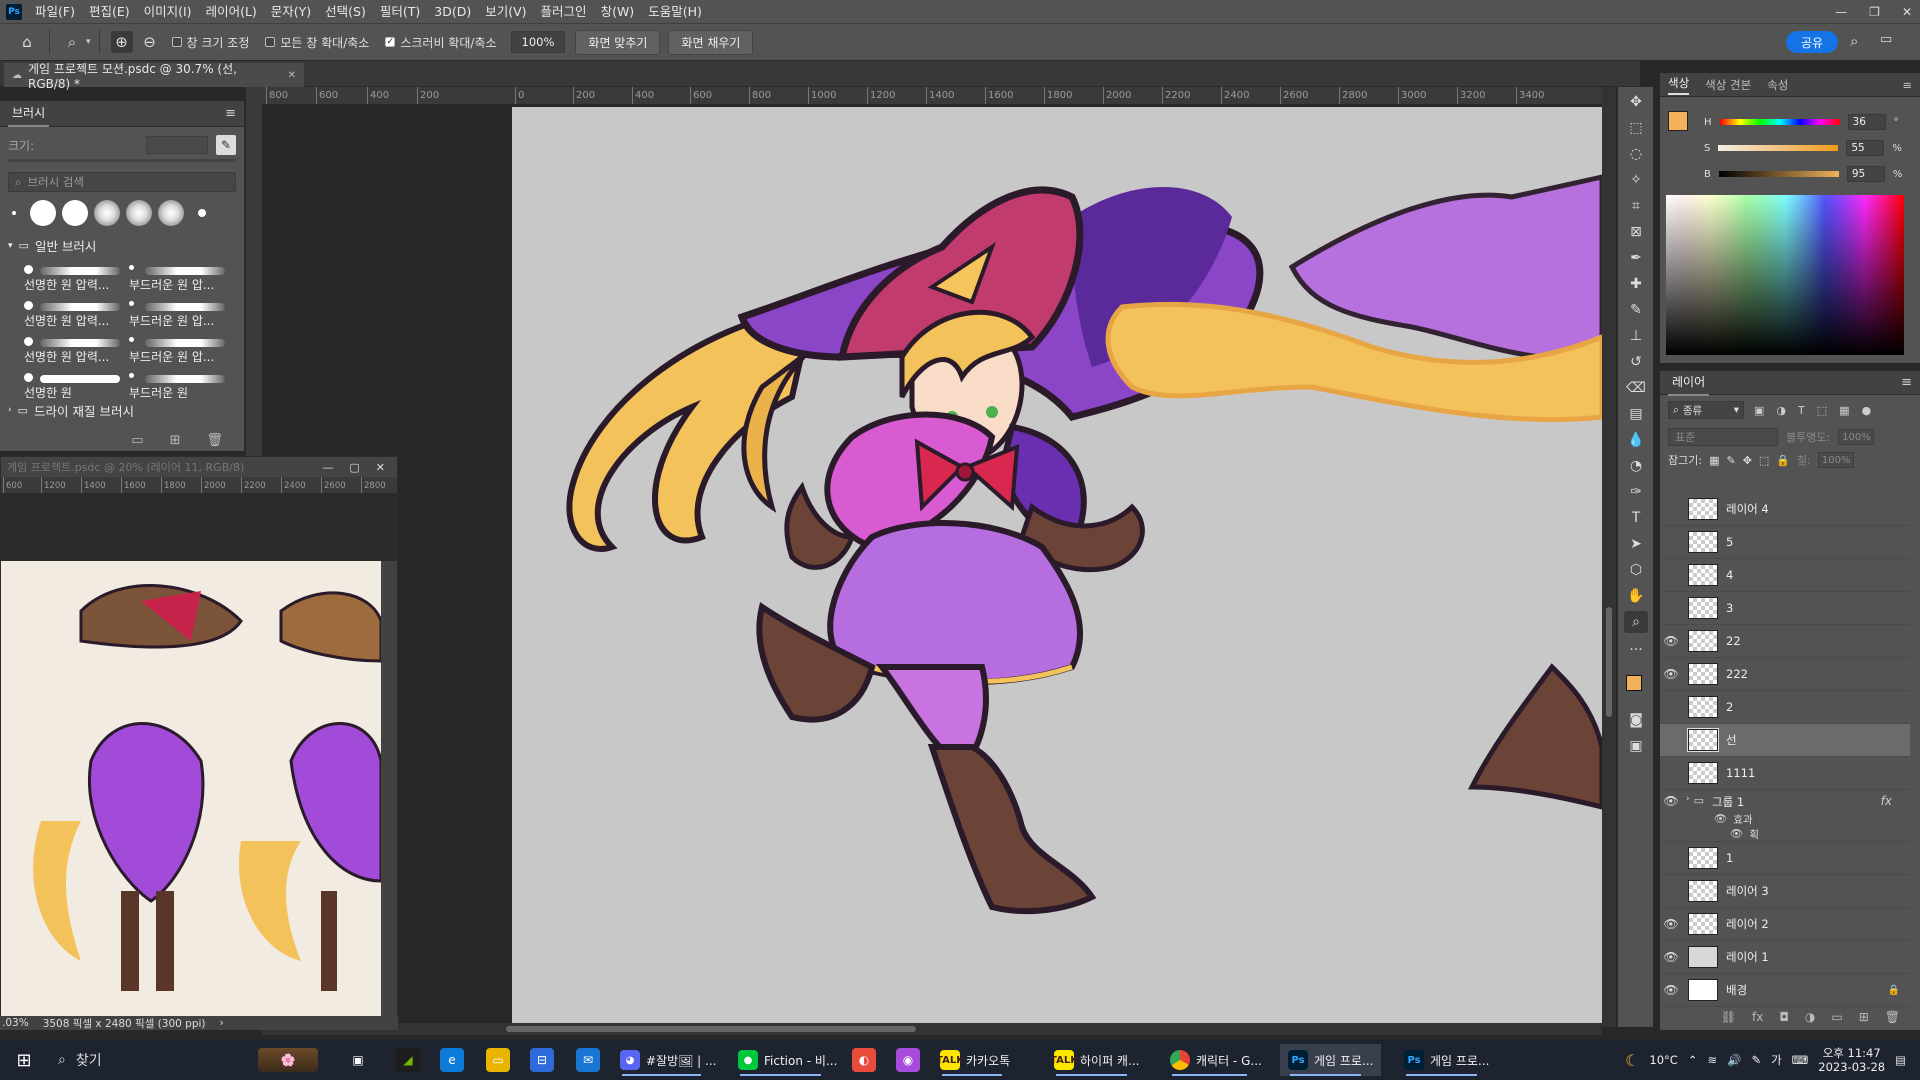 The width and height of the screenshot is (1920, 1080). Describe the element at coordinates (1778, 148) in the screenshot. I see `saturation-slider` at that location.